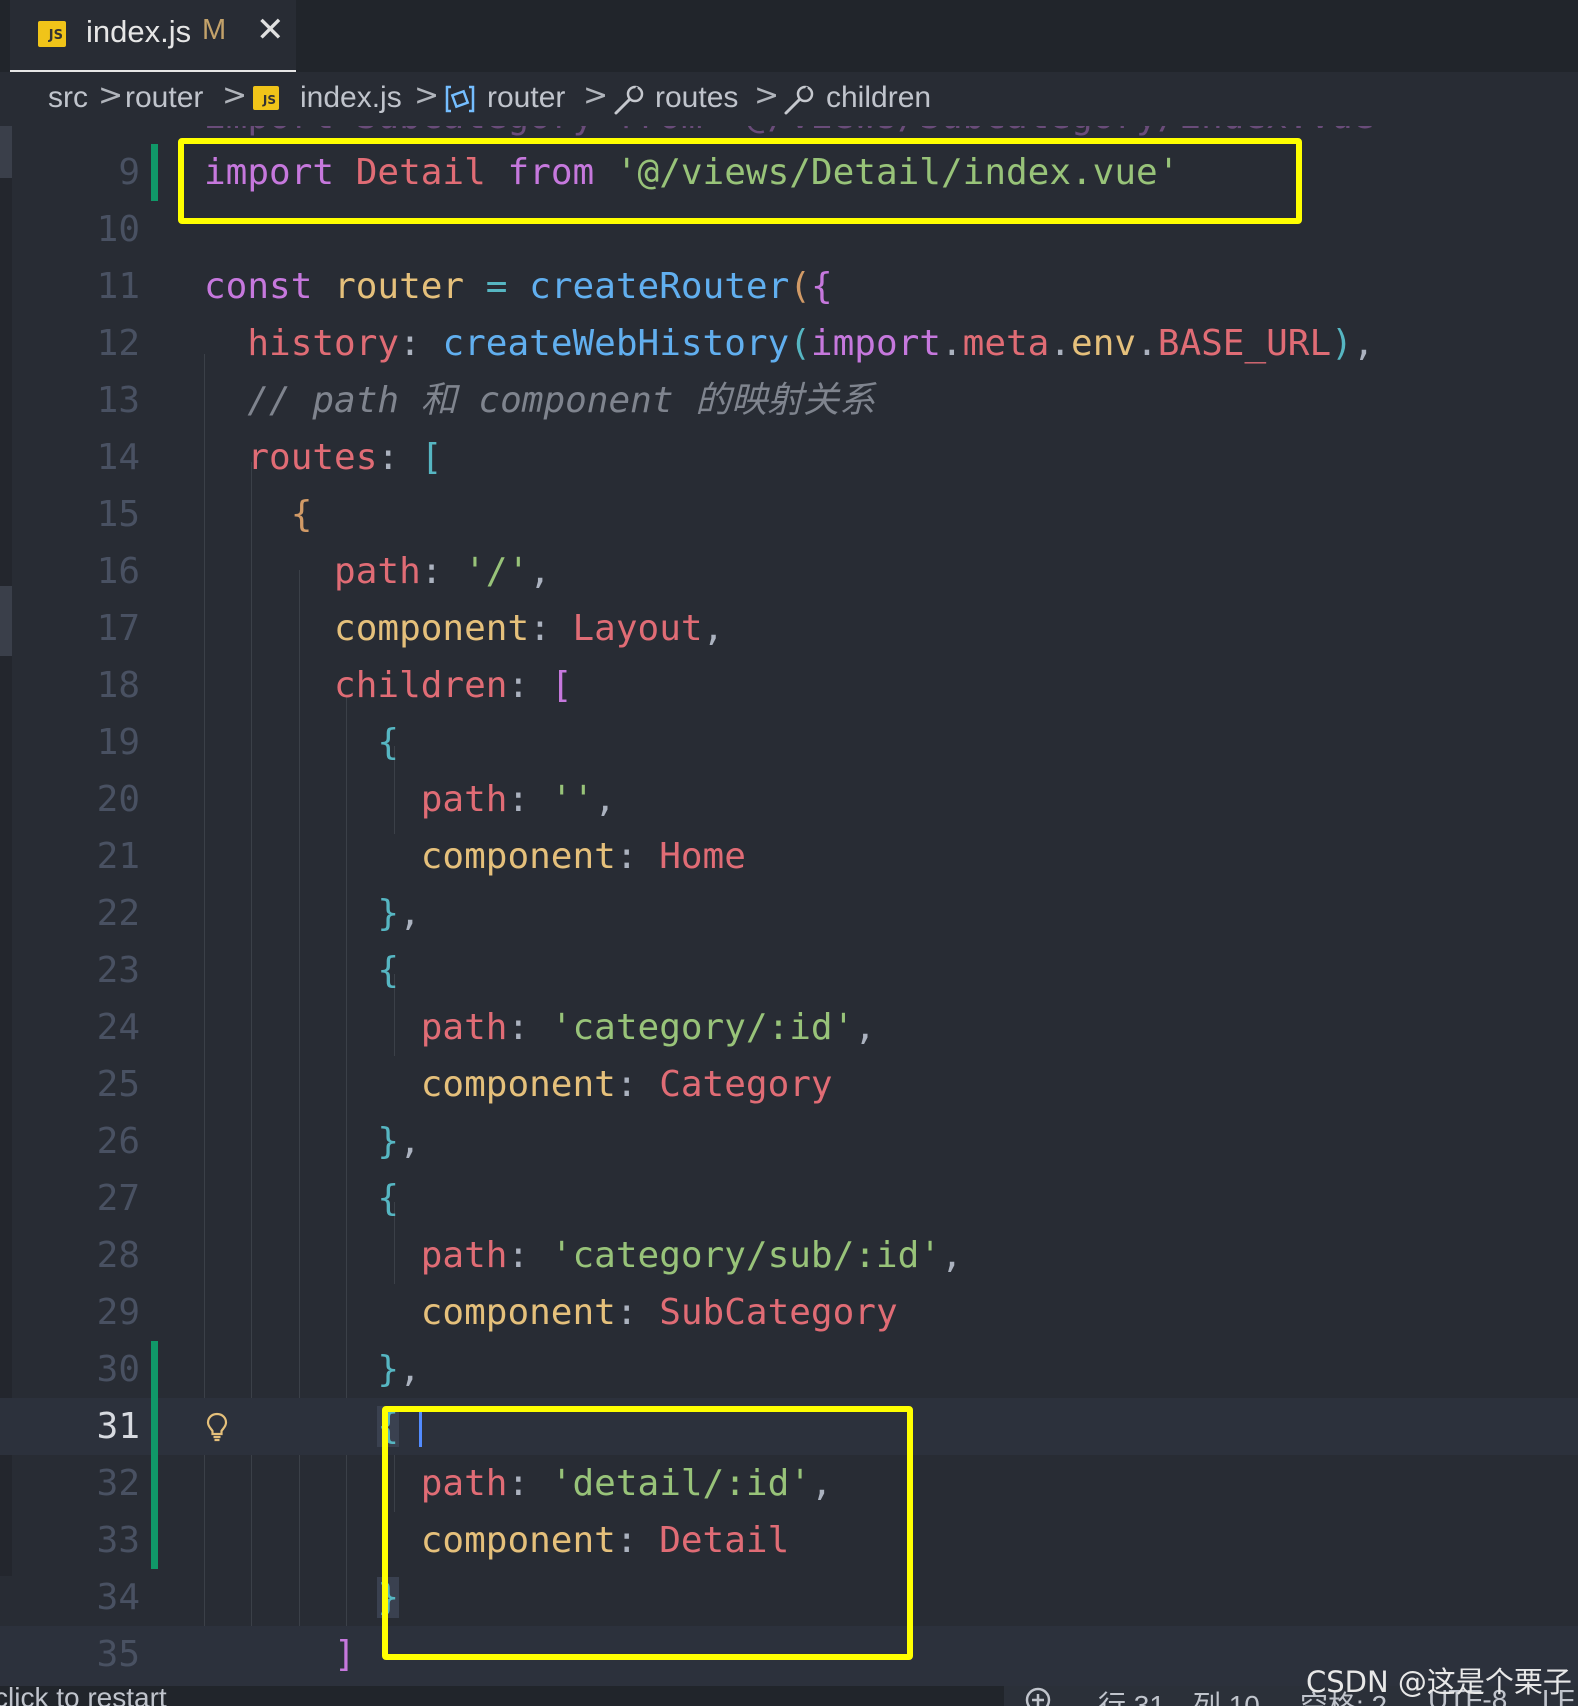 The width and height of the screenshot is (1578, 1706). I want to click on line-number: 24, so click(118, 1027).